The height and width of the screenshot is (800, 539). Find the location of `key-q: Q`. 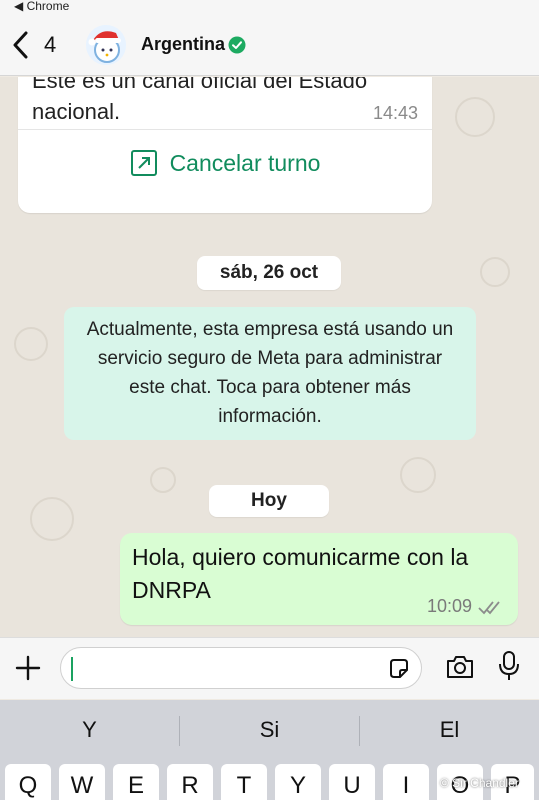

key-q: Q is located at coordinates (28, 782).